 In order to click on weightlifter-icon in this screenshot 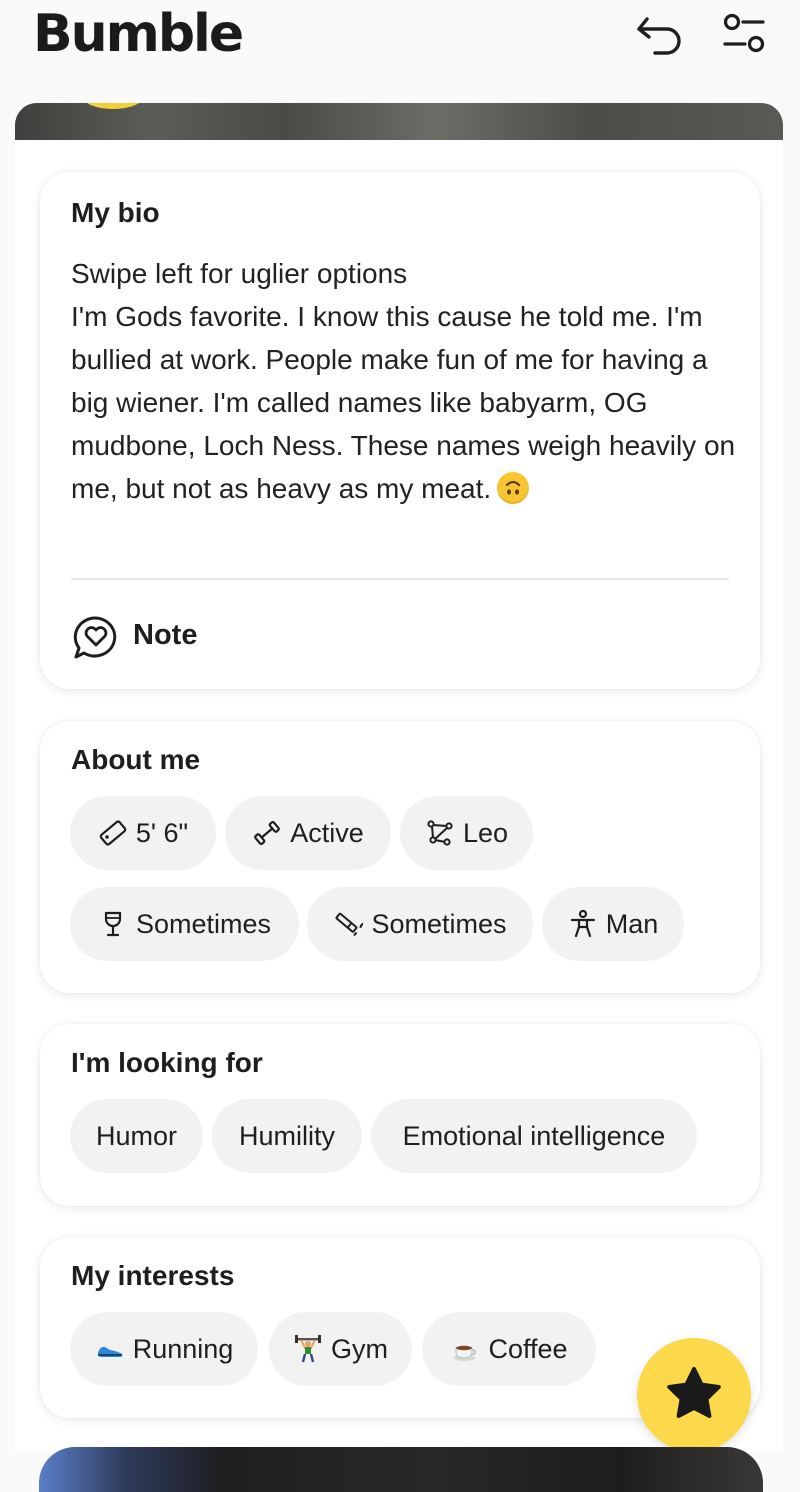, I will do `click(308, 1349)`.